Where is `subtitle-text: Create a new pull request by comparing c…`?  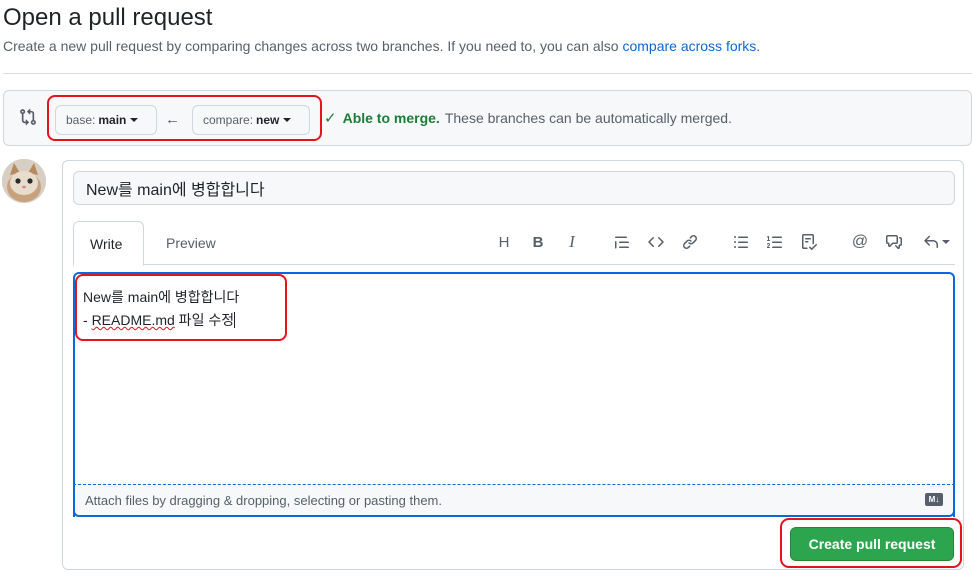 subtitle-text: Create a new pull request by comparing c… is located at coordinates (311, 46).